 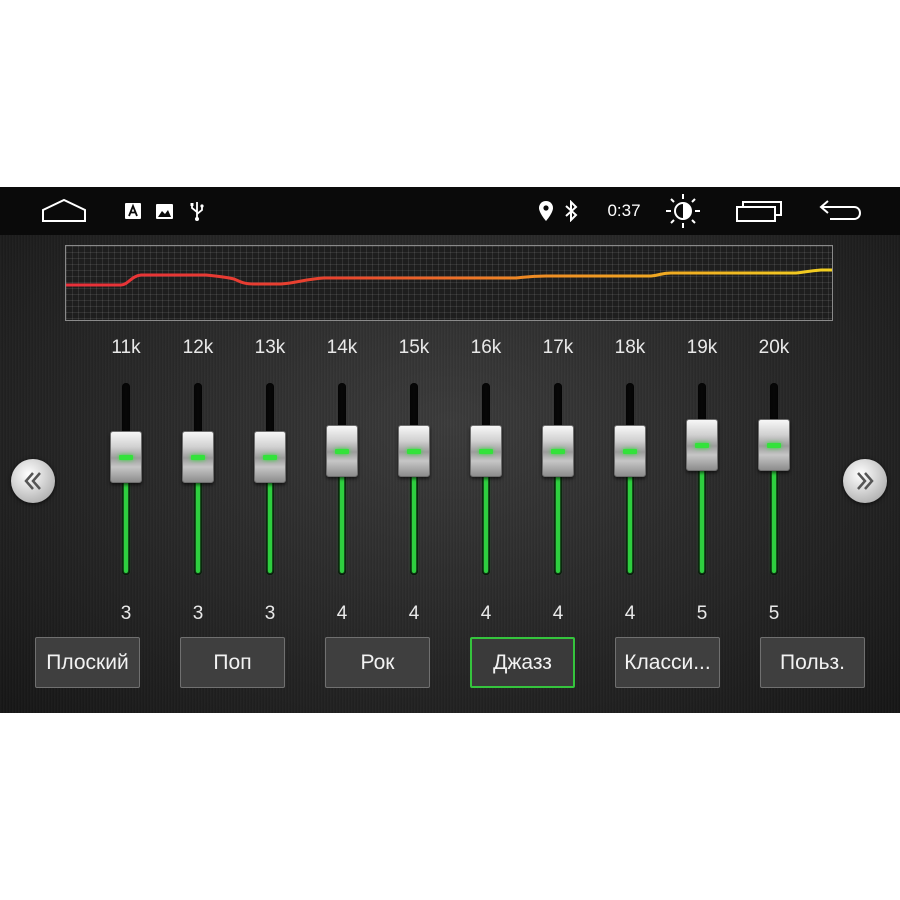 I want to click on clock: 0:37, so click(x=624, y=211).